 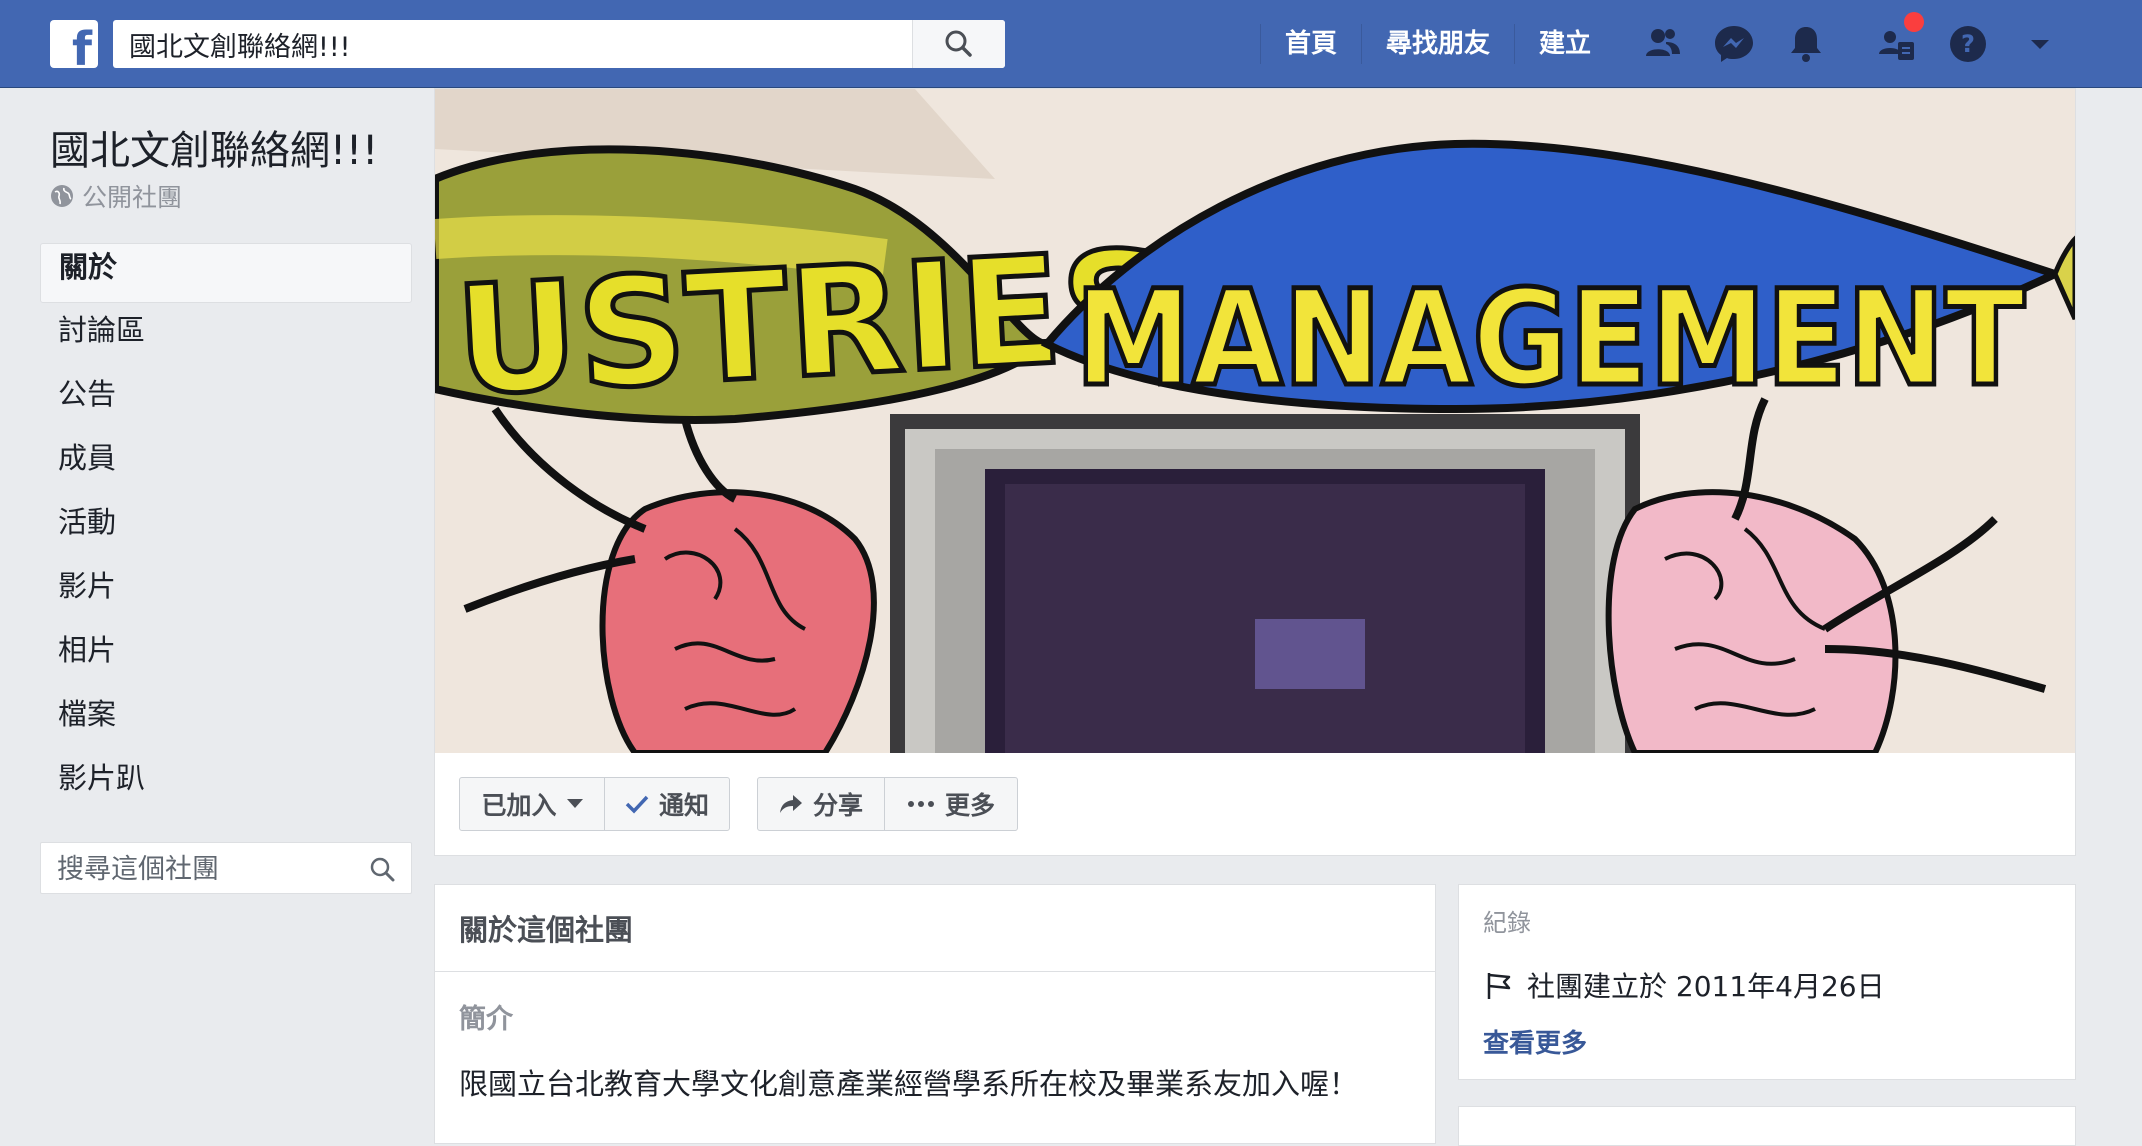 What do you see at coordinates (969, 805) in the screenshot?
I see `more-label: 更多` at bounding box center [969, 805].